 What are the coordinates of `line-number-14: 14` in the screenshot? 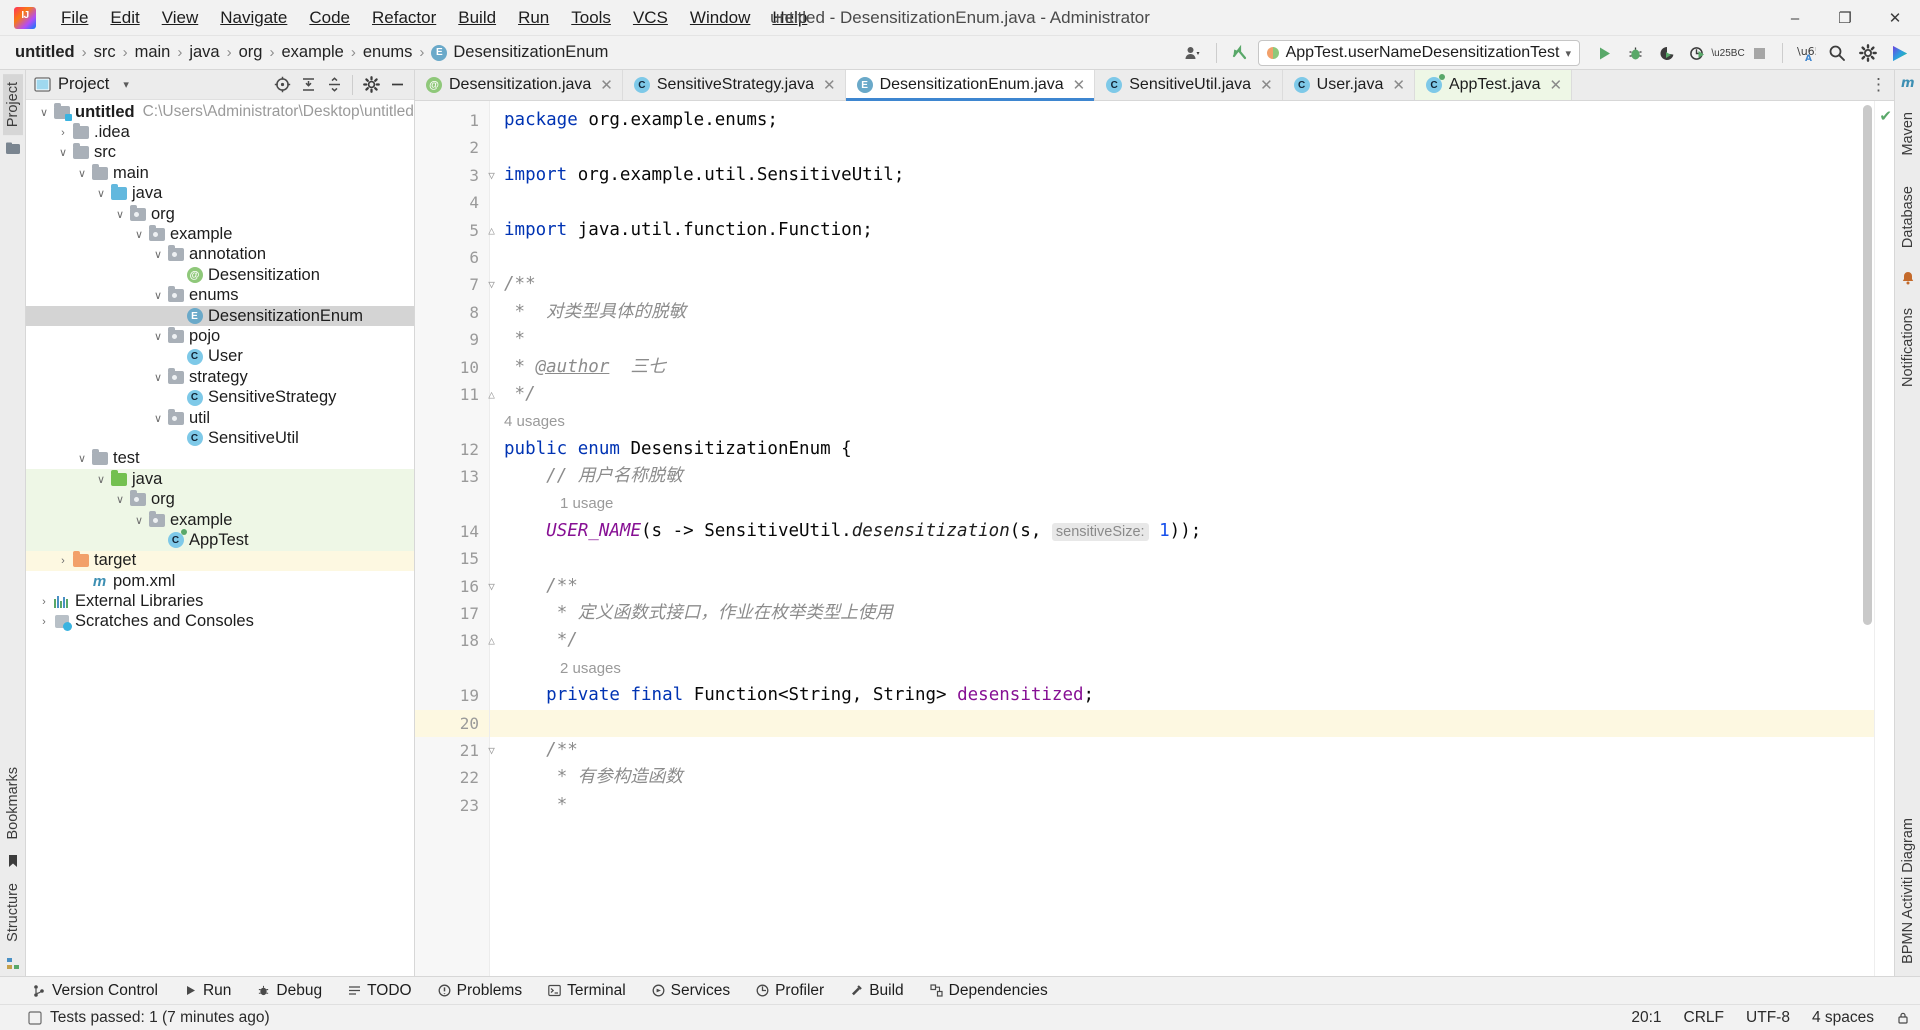 It's located at (452, 531).